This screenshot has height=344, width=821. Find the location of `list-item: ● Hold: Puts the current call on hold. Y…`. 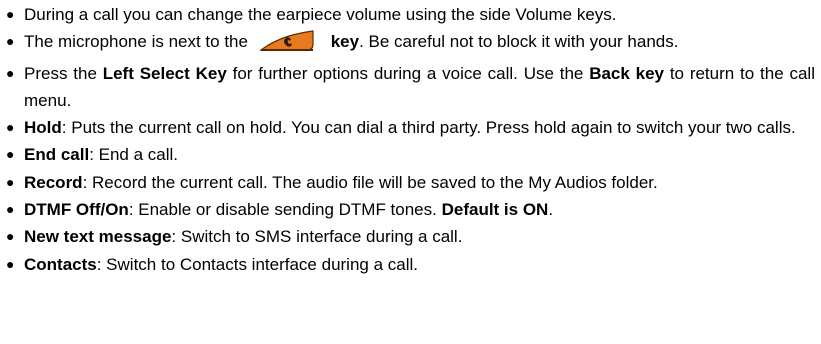

list-item: ● Hold: Puts the current call on hold. Y… is located at coordinates (410, 127).